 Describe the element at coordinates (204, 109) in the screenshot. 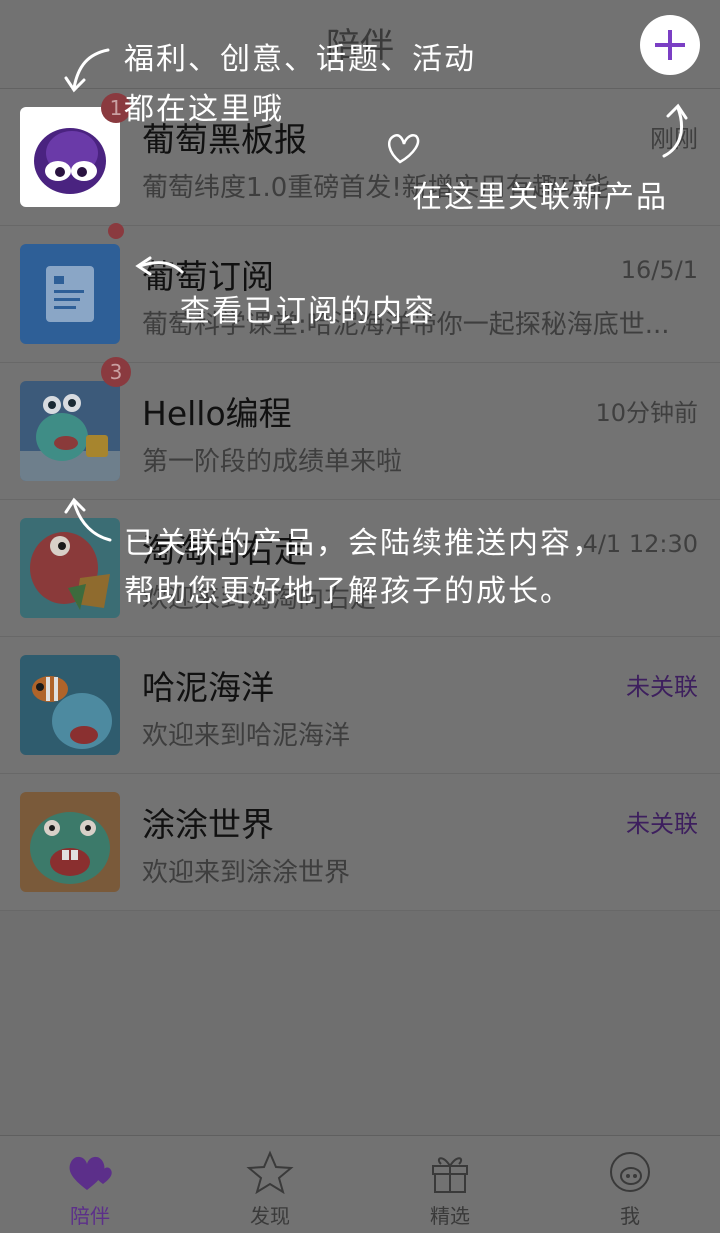

I see `annotation-welfare-cont: 都在这里哦` at that location.